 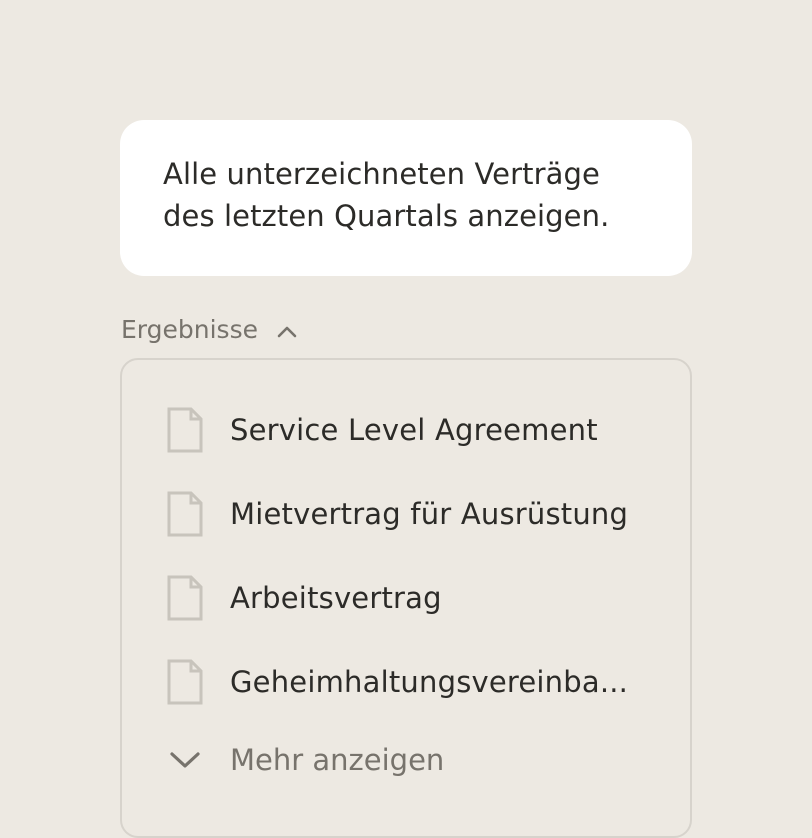 I want to click on result-item-mietvertrag: Mietvertrag für Ausrüstung, so click(x=397, y=514).